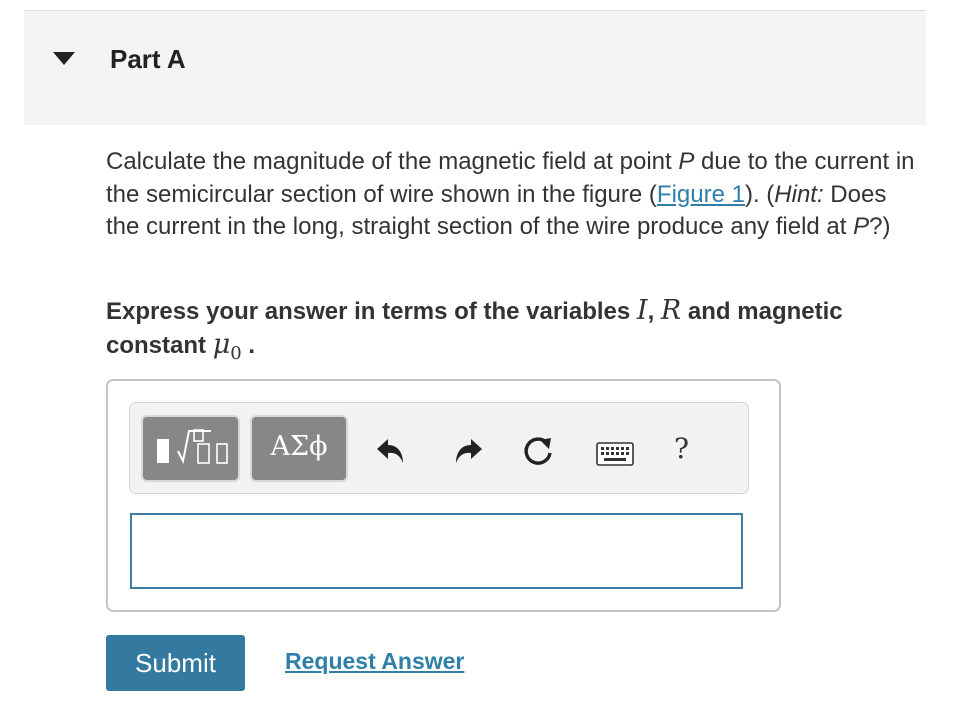  I want to click on reset-icon, so click(538, 451).